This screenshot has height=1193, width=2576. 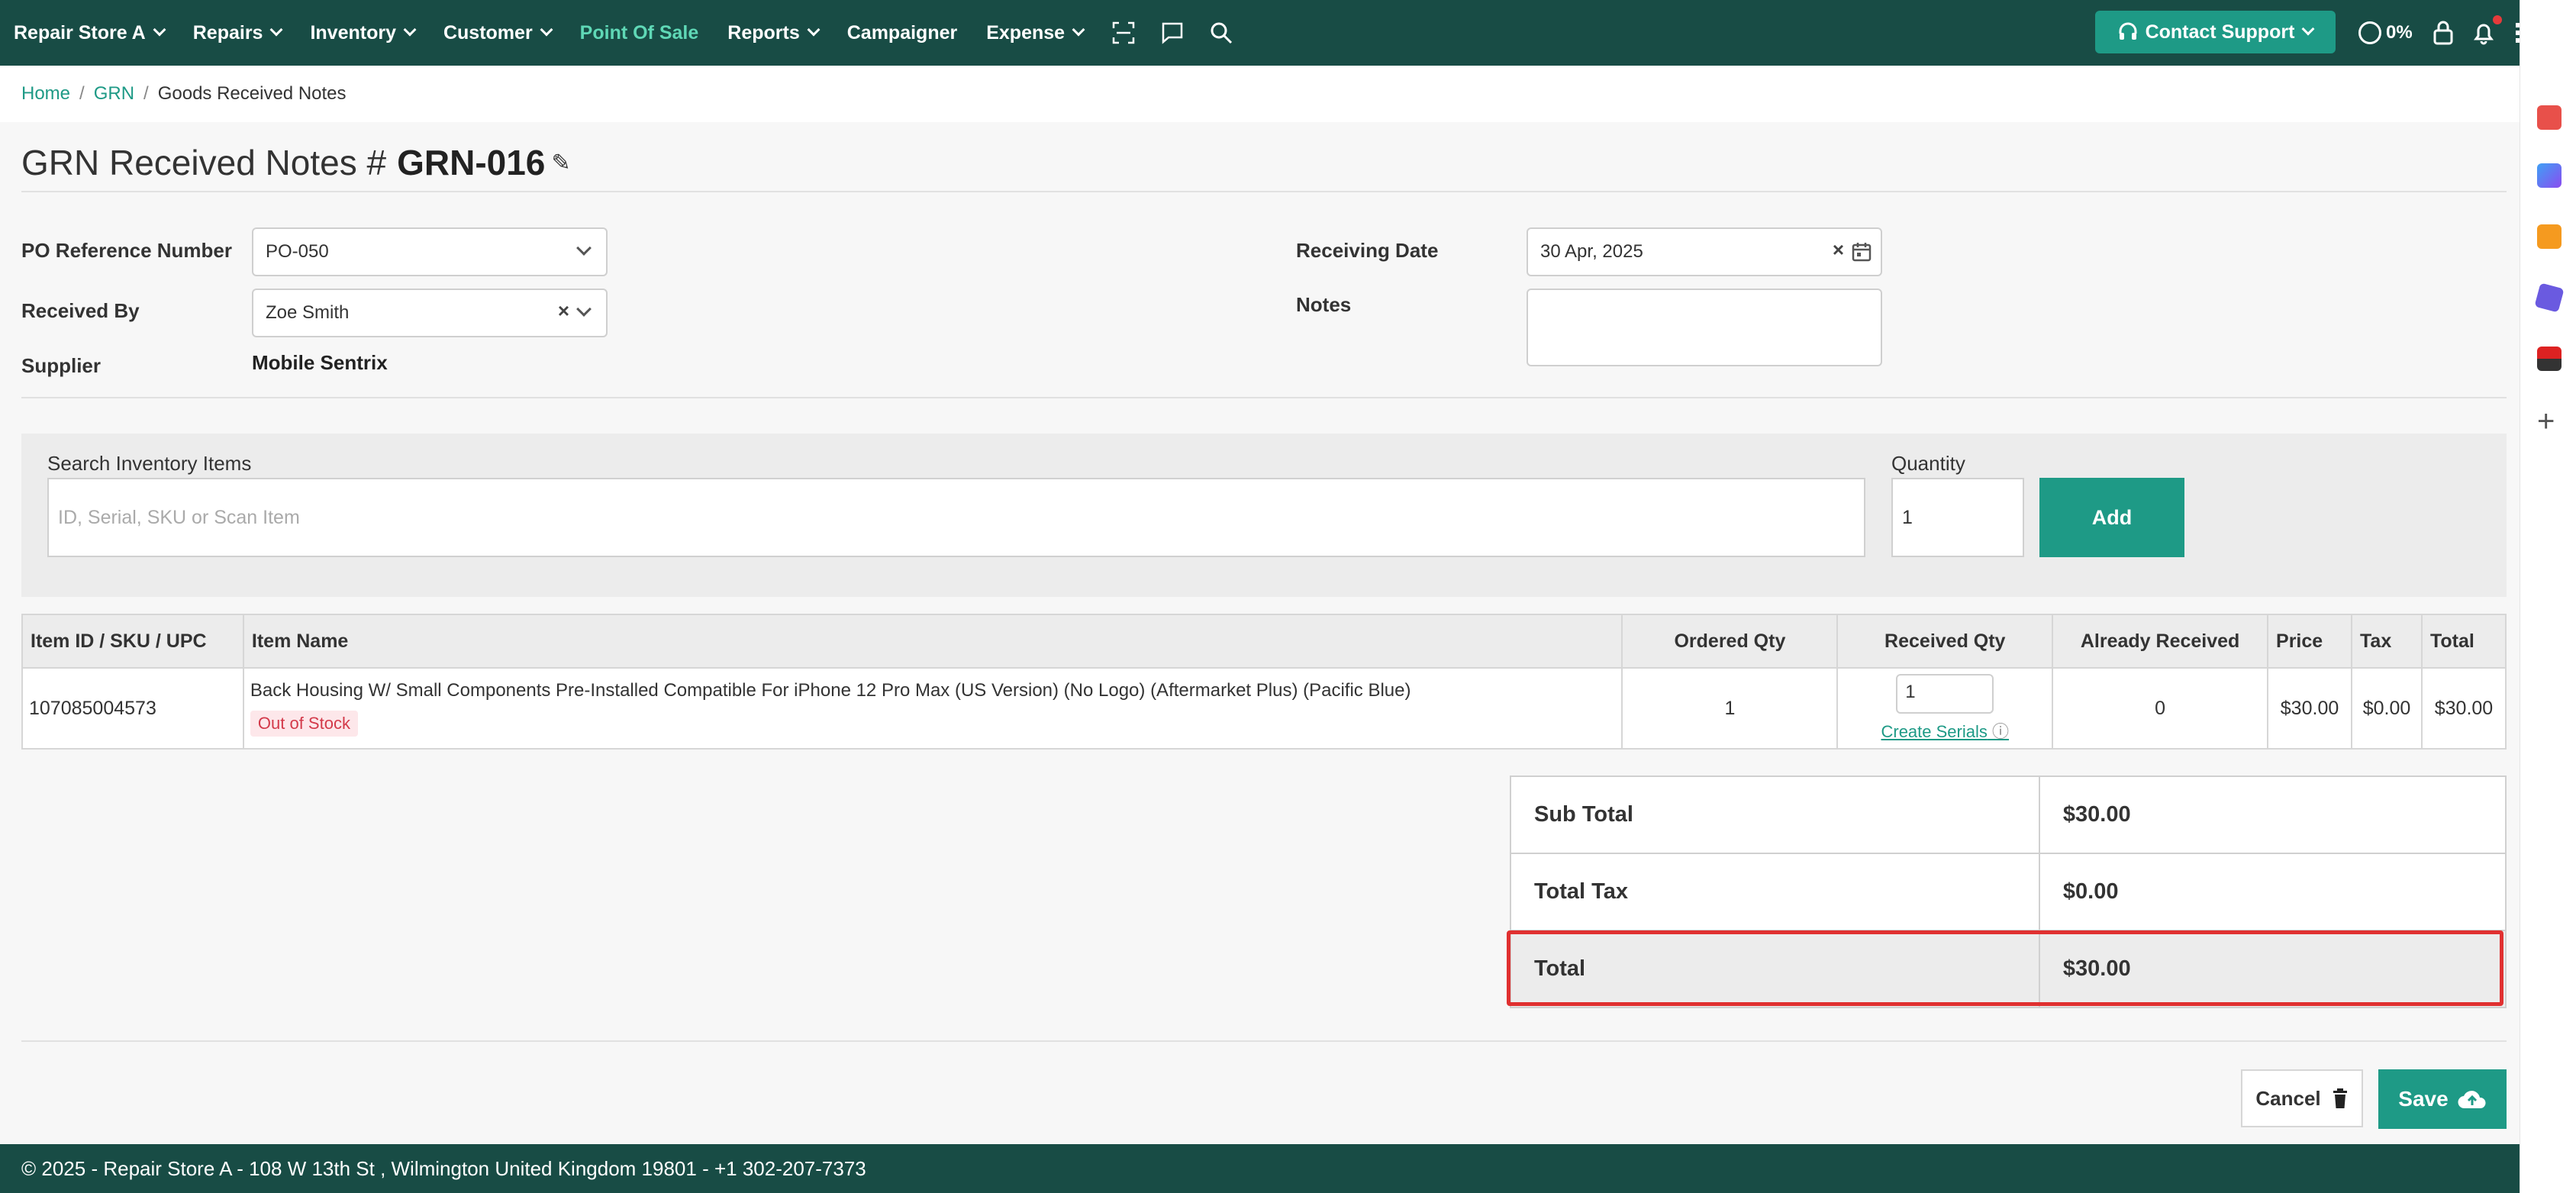 I want to click on breadcrumb: Home / GRN / Goods Received Notes, so click(x=1260, y=94).